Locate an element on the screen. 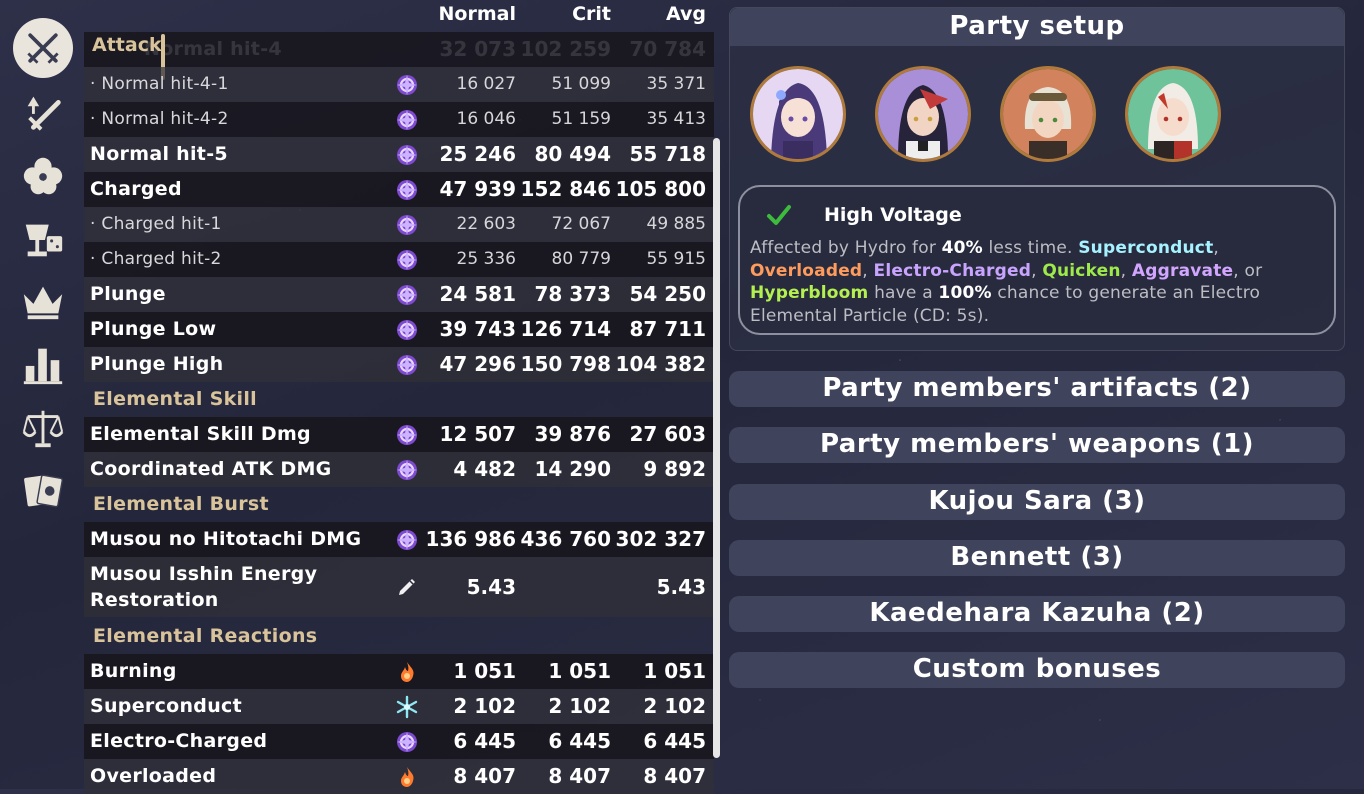 The image size is (1364, 794). section-title: Elemental Reactions is located at coordinates (205, 636).